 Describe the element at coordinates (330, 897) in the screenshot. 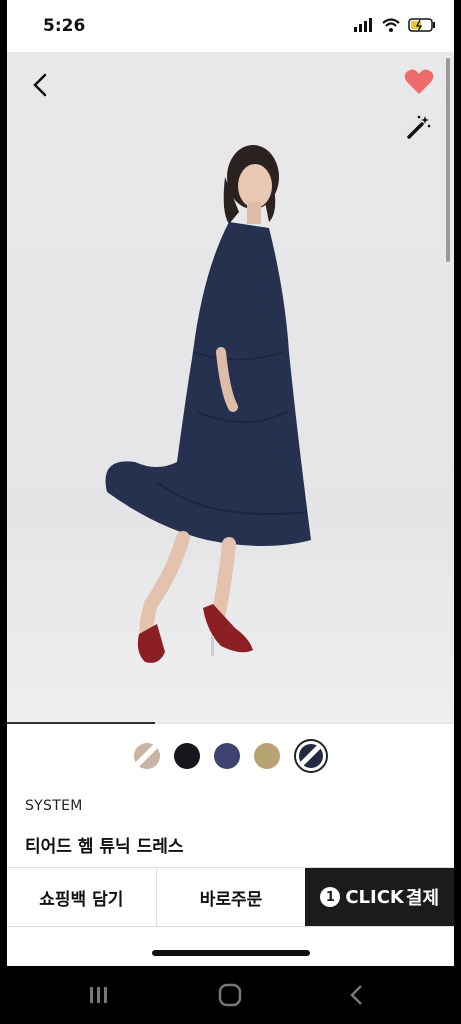

I see `one-click-badge: 1` at that location.